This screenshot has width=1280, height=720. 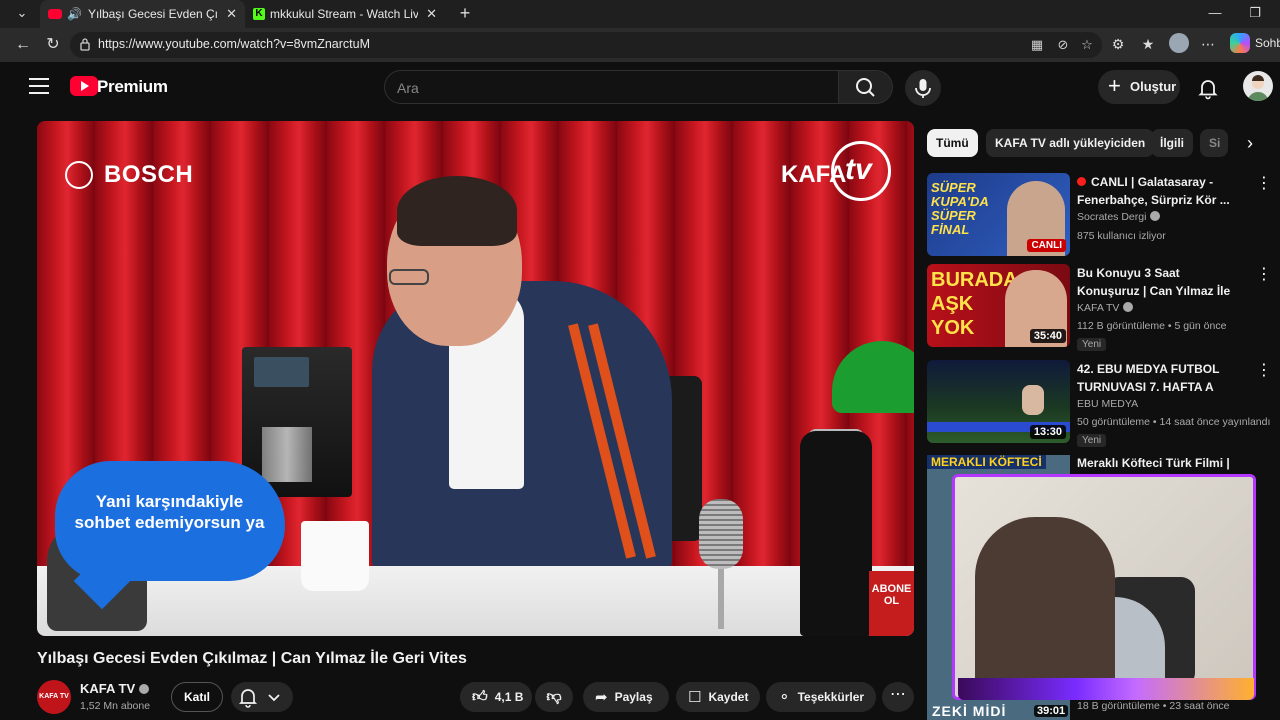 What do you see at coordinates (721, 534) in the screenshot?
I see `studio-microphone` at bounding box center [721, 534].